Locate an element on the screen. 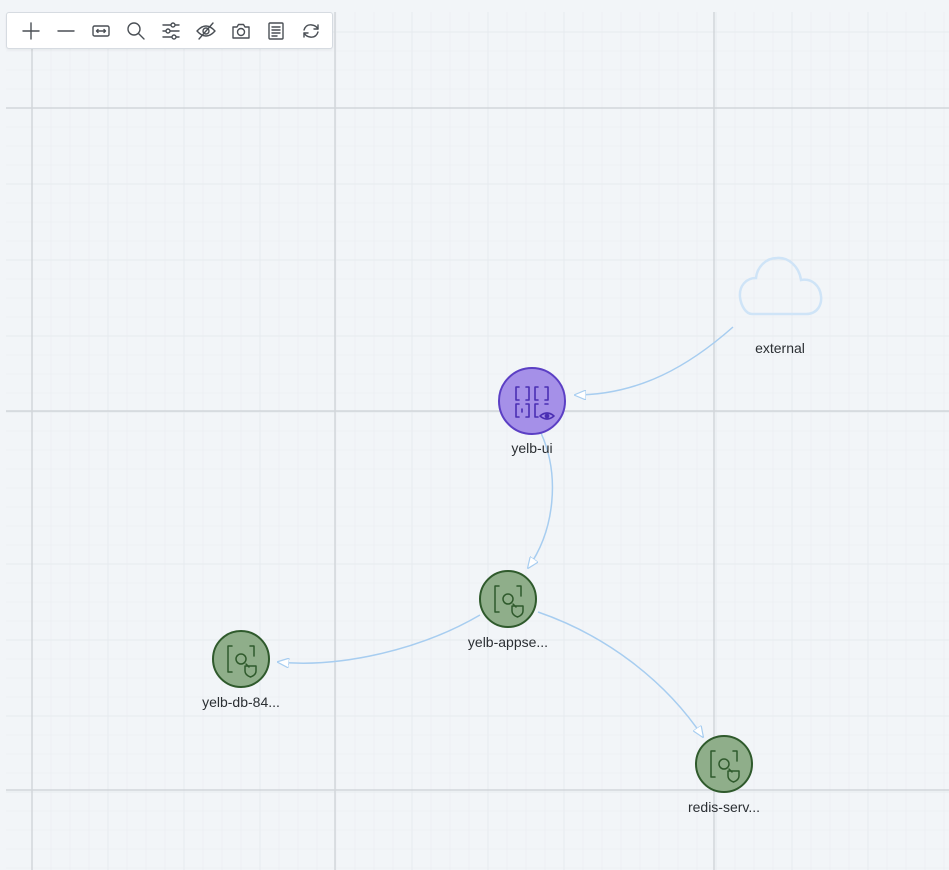  filter-button is located at coordinates (170, 30).